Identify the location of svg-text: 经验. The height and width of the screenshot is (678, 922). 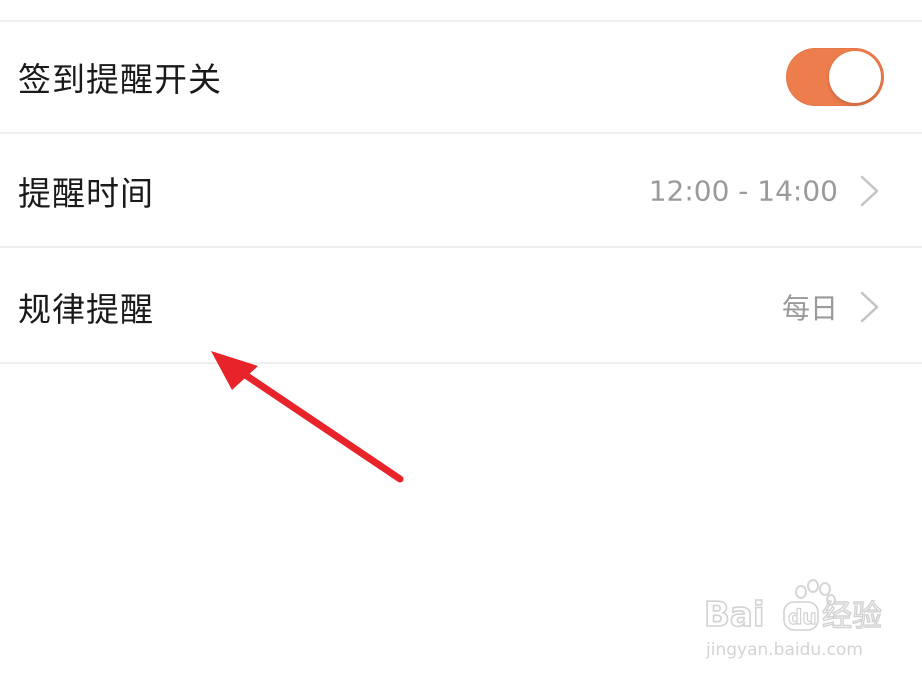
(852, 616).